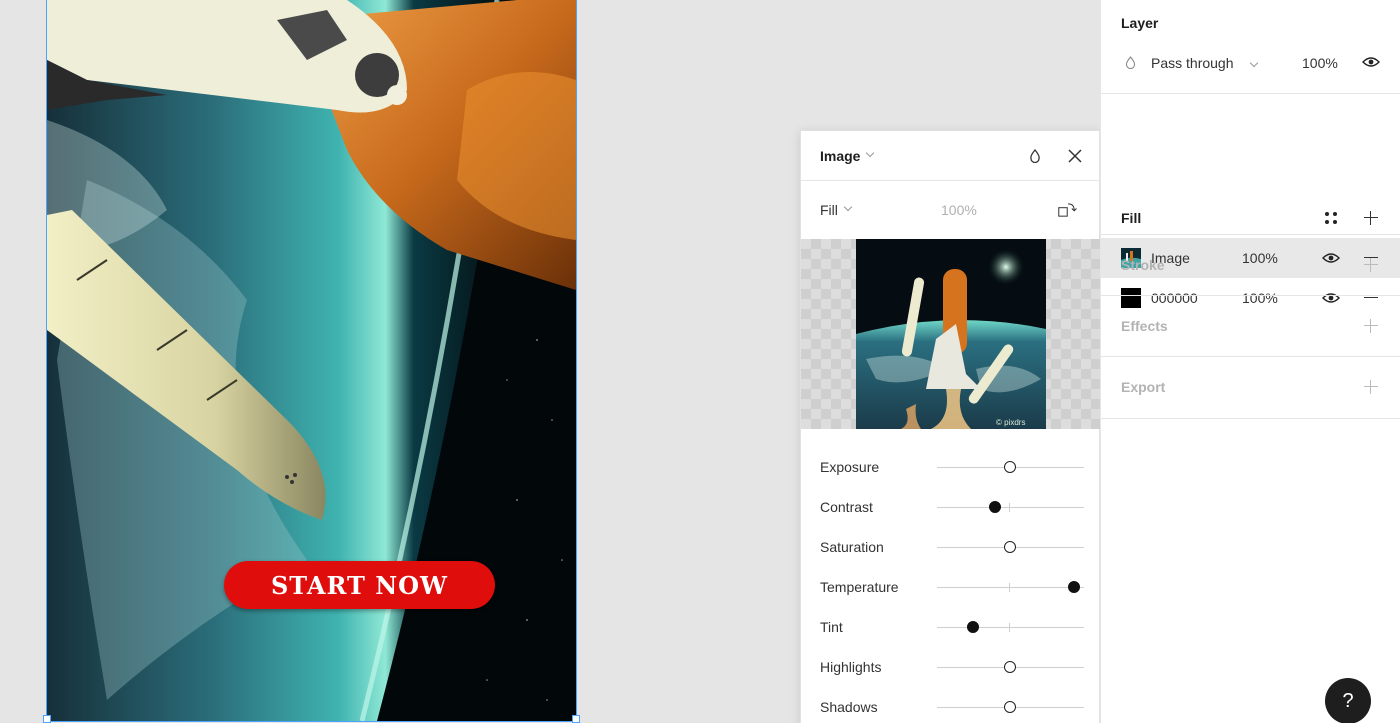 Image resolution: width=1400 pixels, height=723 pixels. I want to click on fill-title: Fill, so click(1131, 218).